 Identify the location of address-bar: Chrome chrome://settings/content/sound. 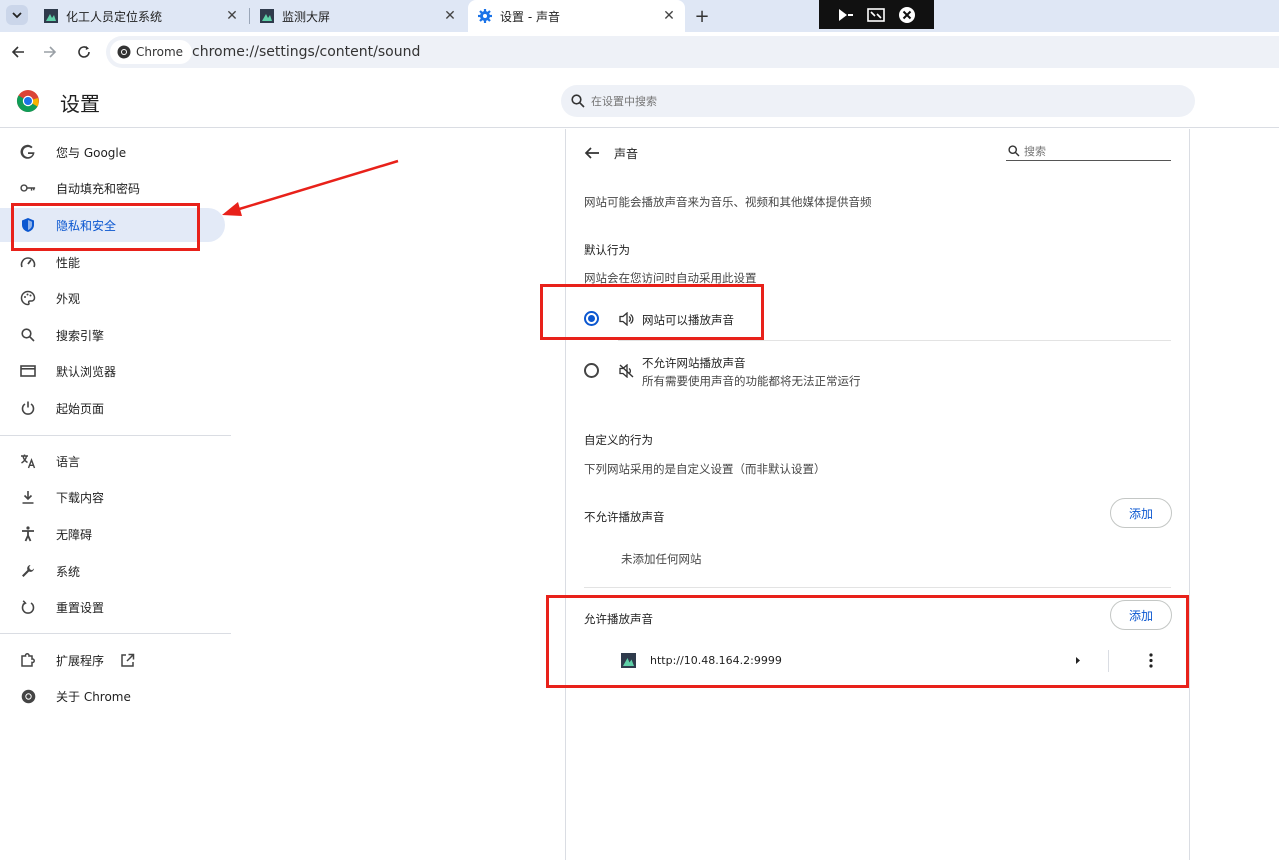
(692, 52).